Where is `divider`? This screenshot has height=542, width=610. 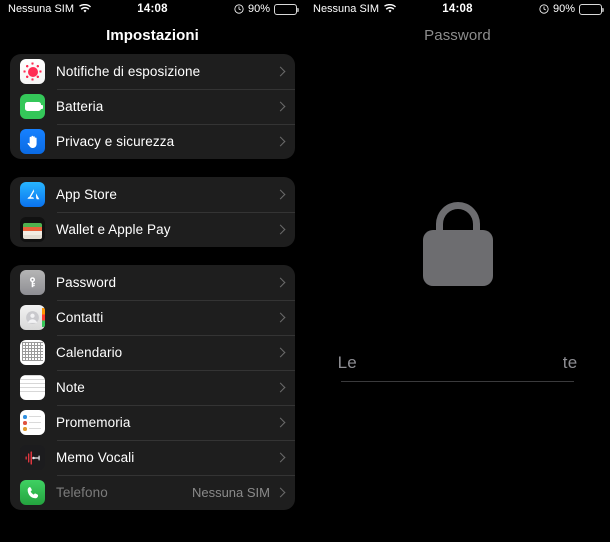
divider is located at coordinates (457, 381).